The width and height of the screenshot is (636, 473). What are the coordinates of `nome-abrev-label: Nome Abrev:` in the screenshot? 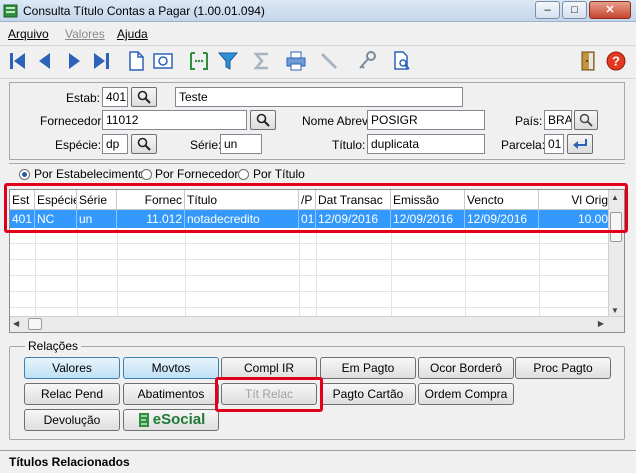 It's located at (337, 121).